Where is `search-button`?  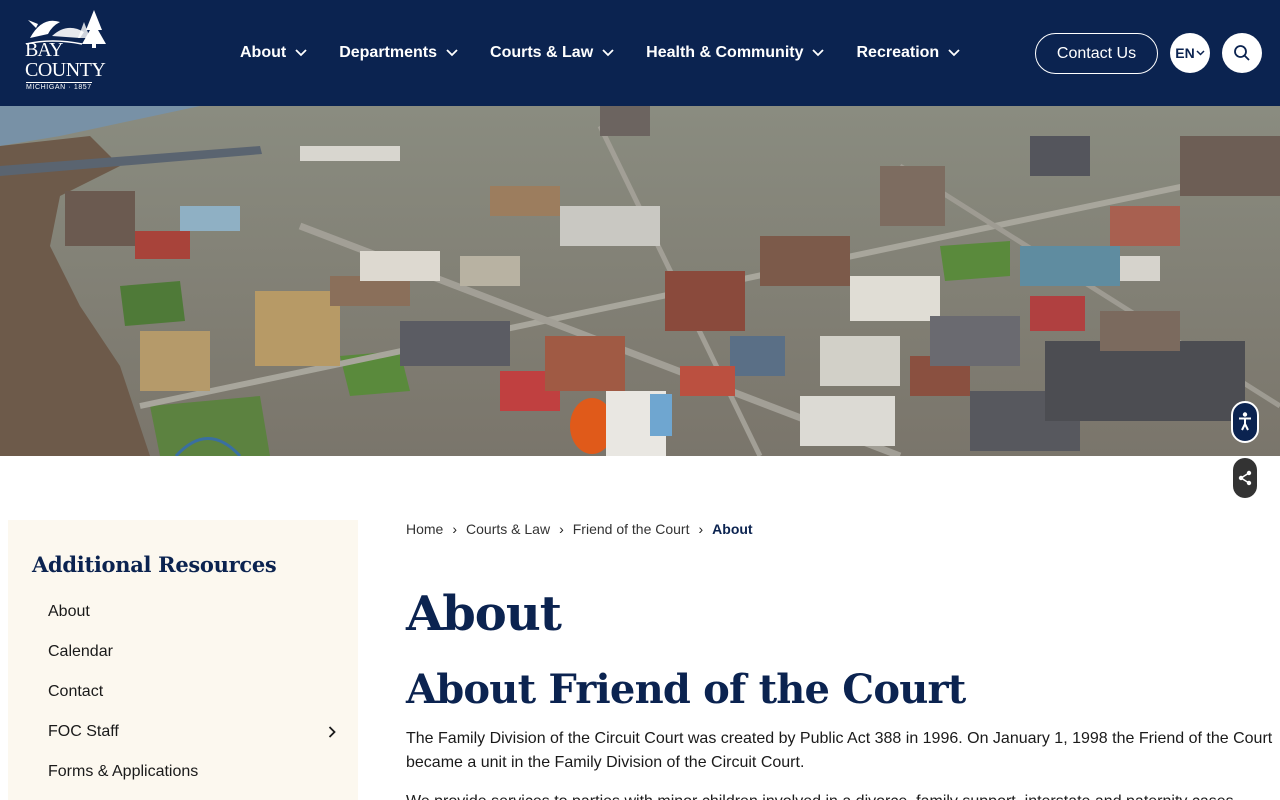
search-button is located at coordinates (1242, 53).